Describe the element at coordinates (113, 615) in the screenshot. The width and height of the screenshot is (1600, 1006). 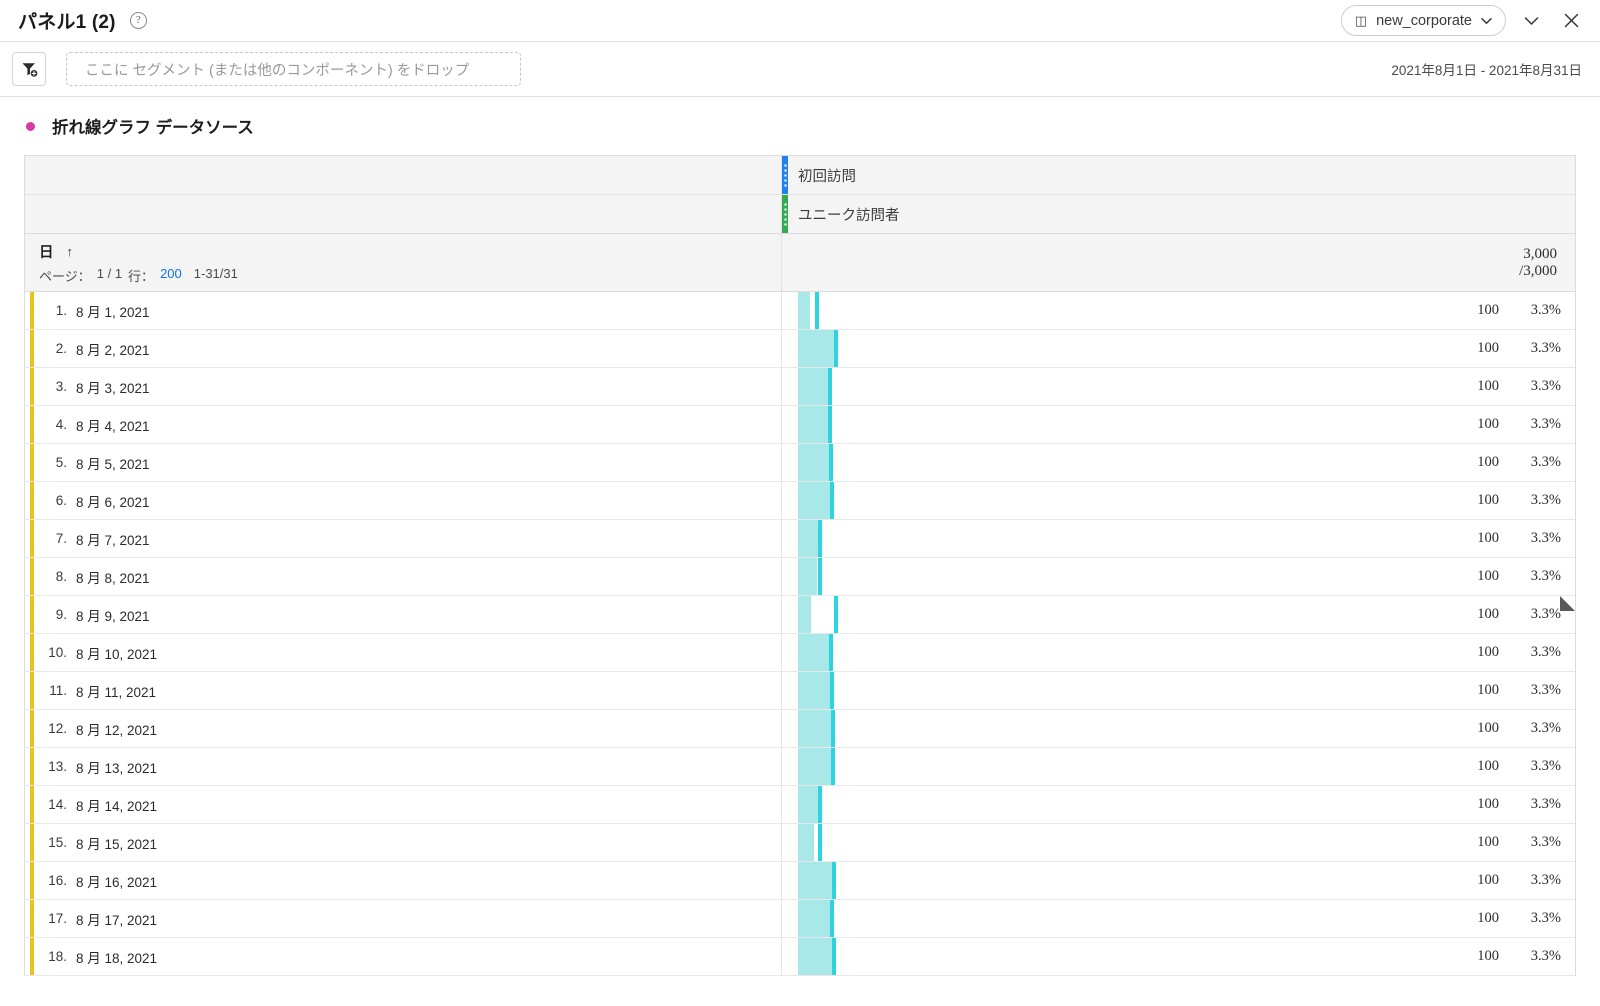
I see `row-dimension-value: 8 月 9, 2021` at that location.